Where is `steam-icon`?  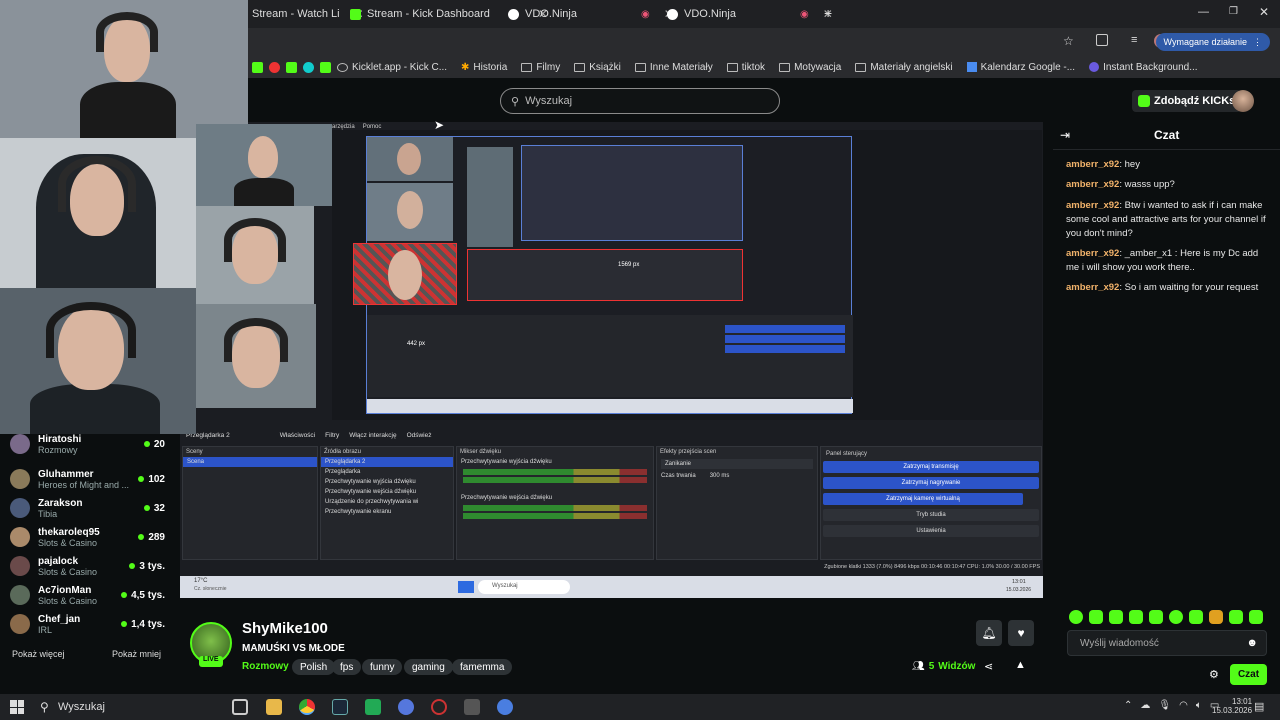 steam-icon is located at coordinates (340, 707).